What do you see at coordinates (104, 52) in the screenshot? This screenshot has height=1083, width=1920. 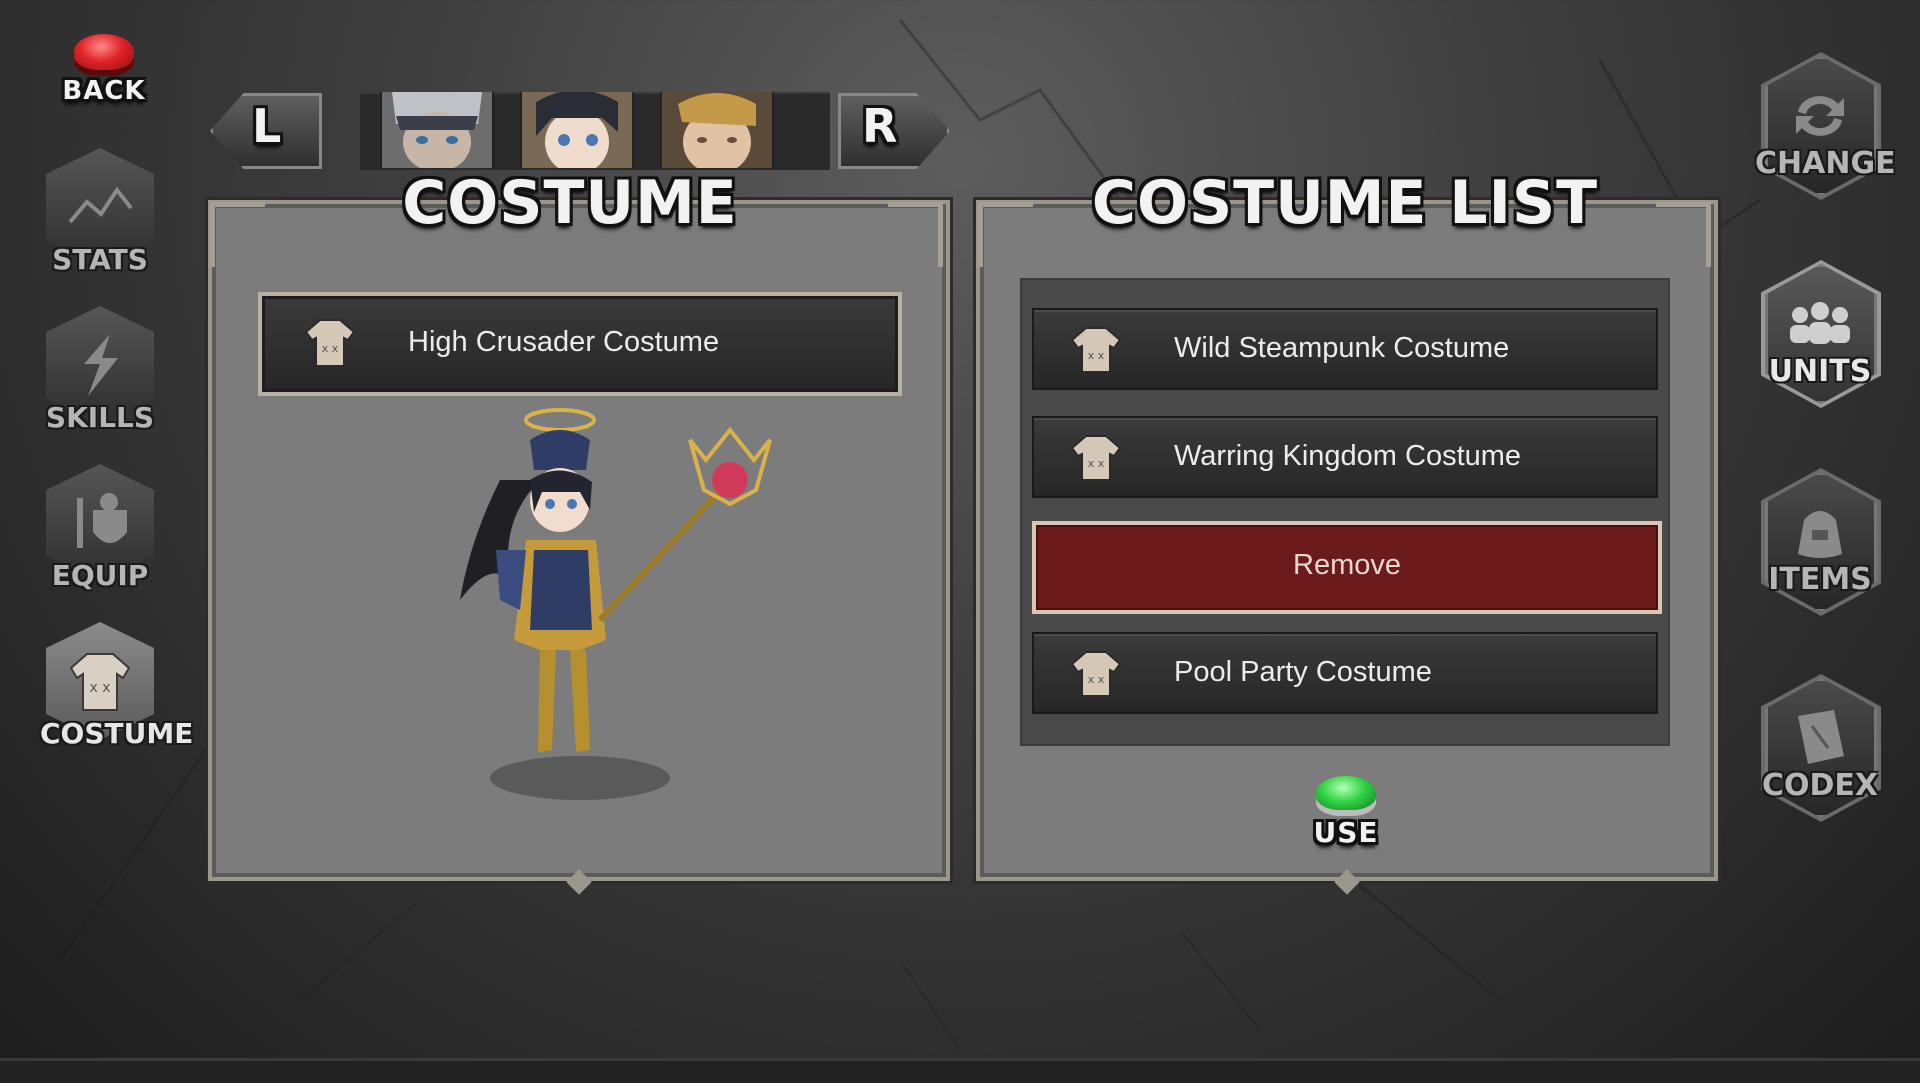 I see `red-button-icon` at bounding box center [104, 52].